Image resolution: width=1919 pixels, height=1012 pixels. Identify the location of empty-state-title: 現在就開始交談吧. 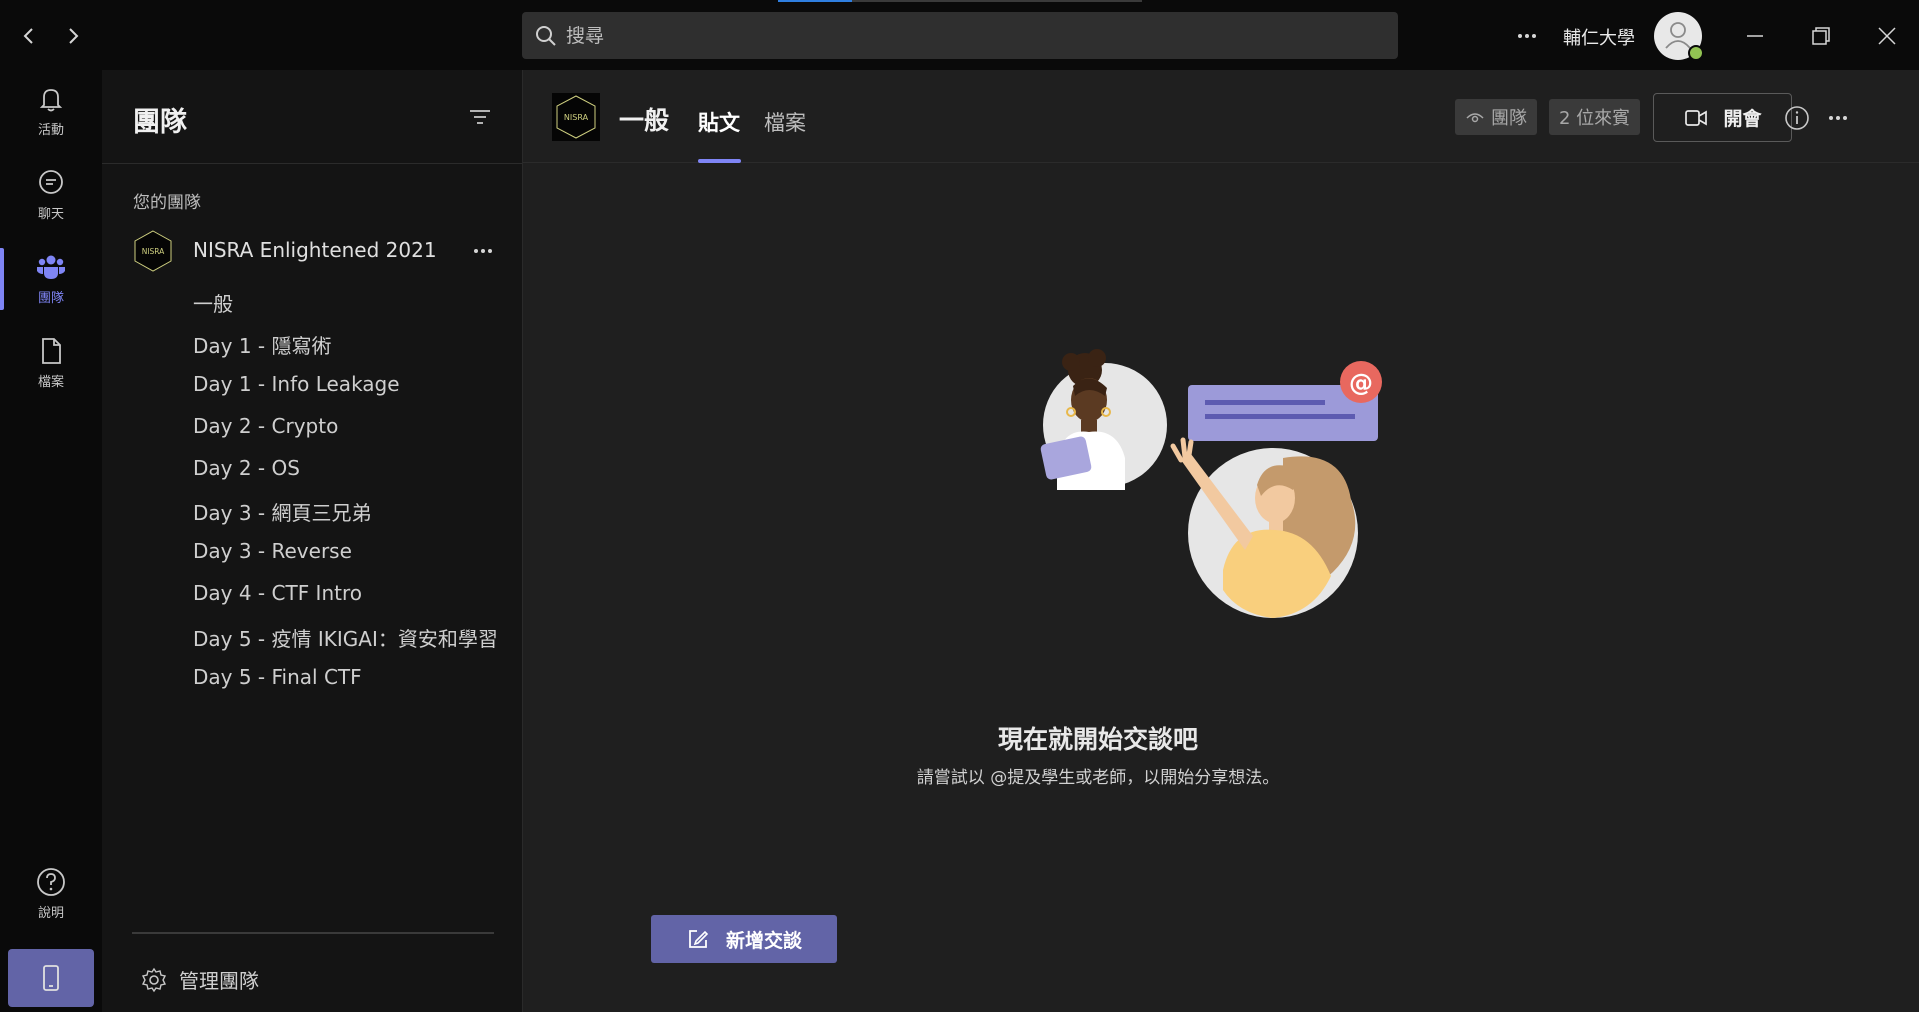
(1097, 739).